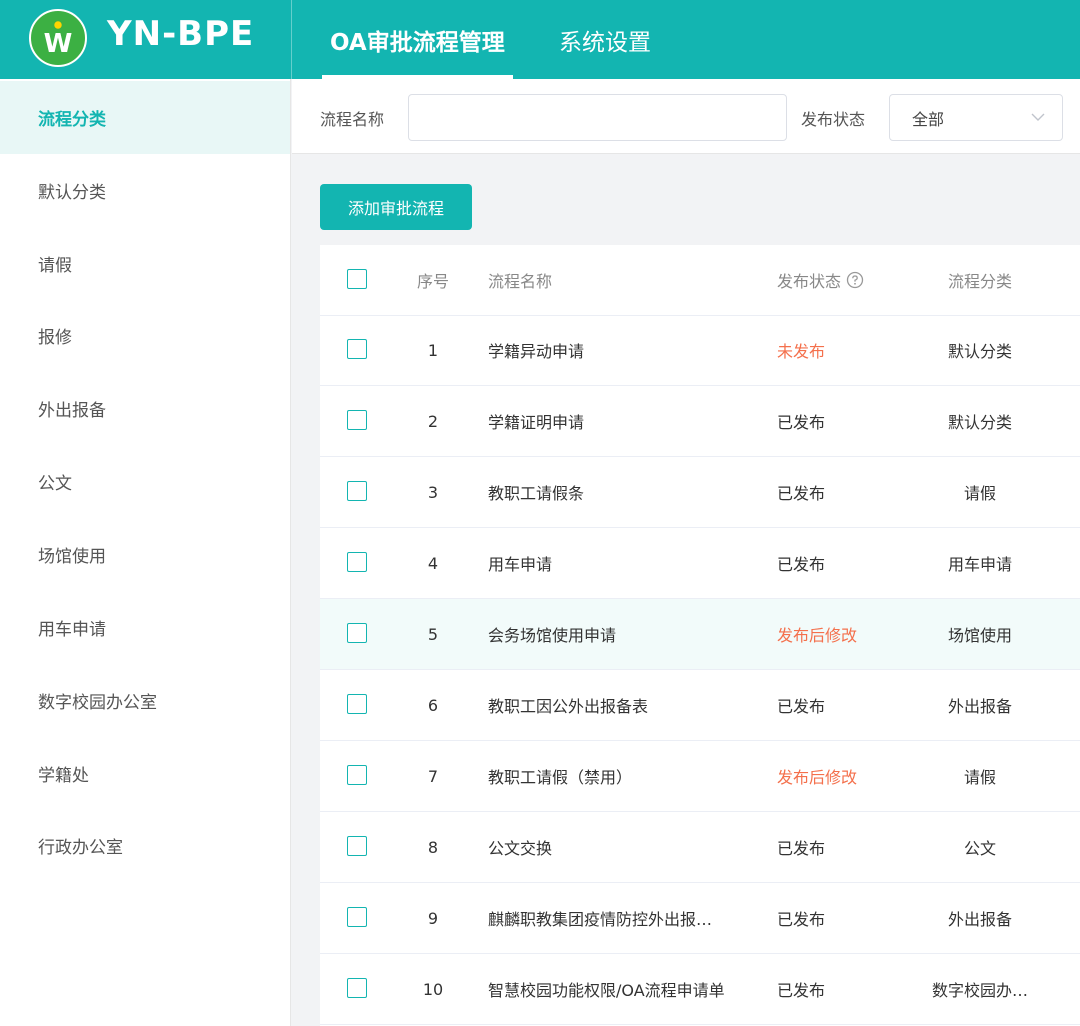  What do you see at coordinates (536, 351) in the screenshot?
I see `row-name: 学籍异动申请` at bounding box center [536, 351].